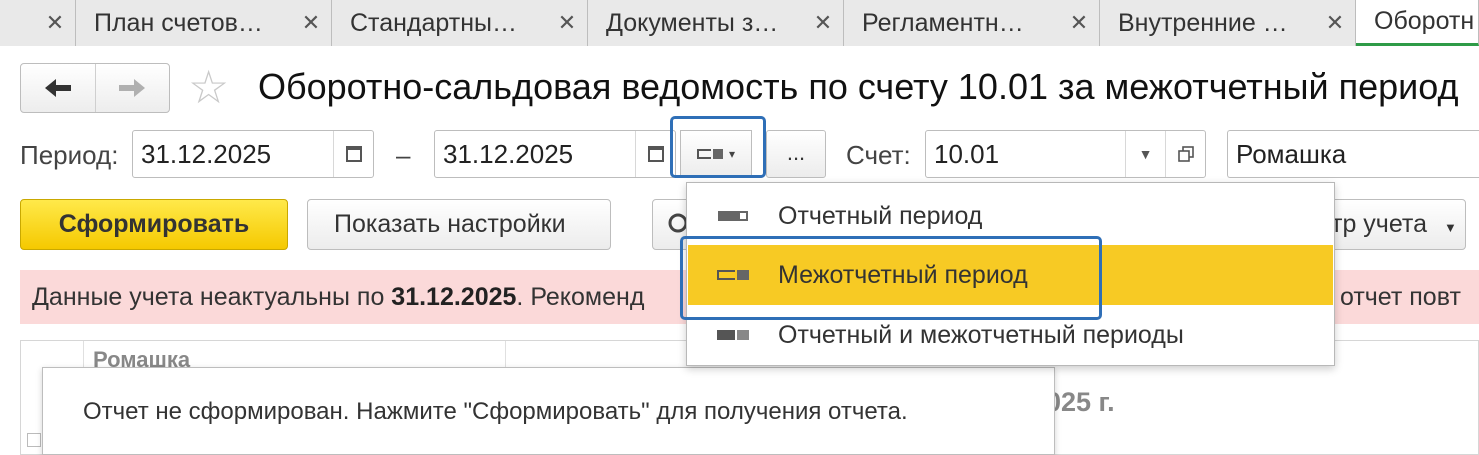  I want to click on organization-value: Ромашка, so click(1291, 154).